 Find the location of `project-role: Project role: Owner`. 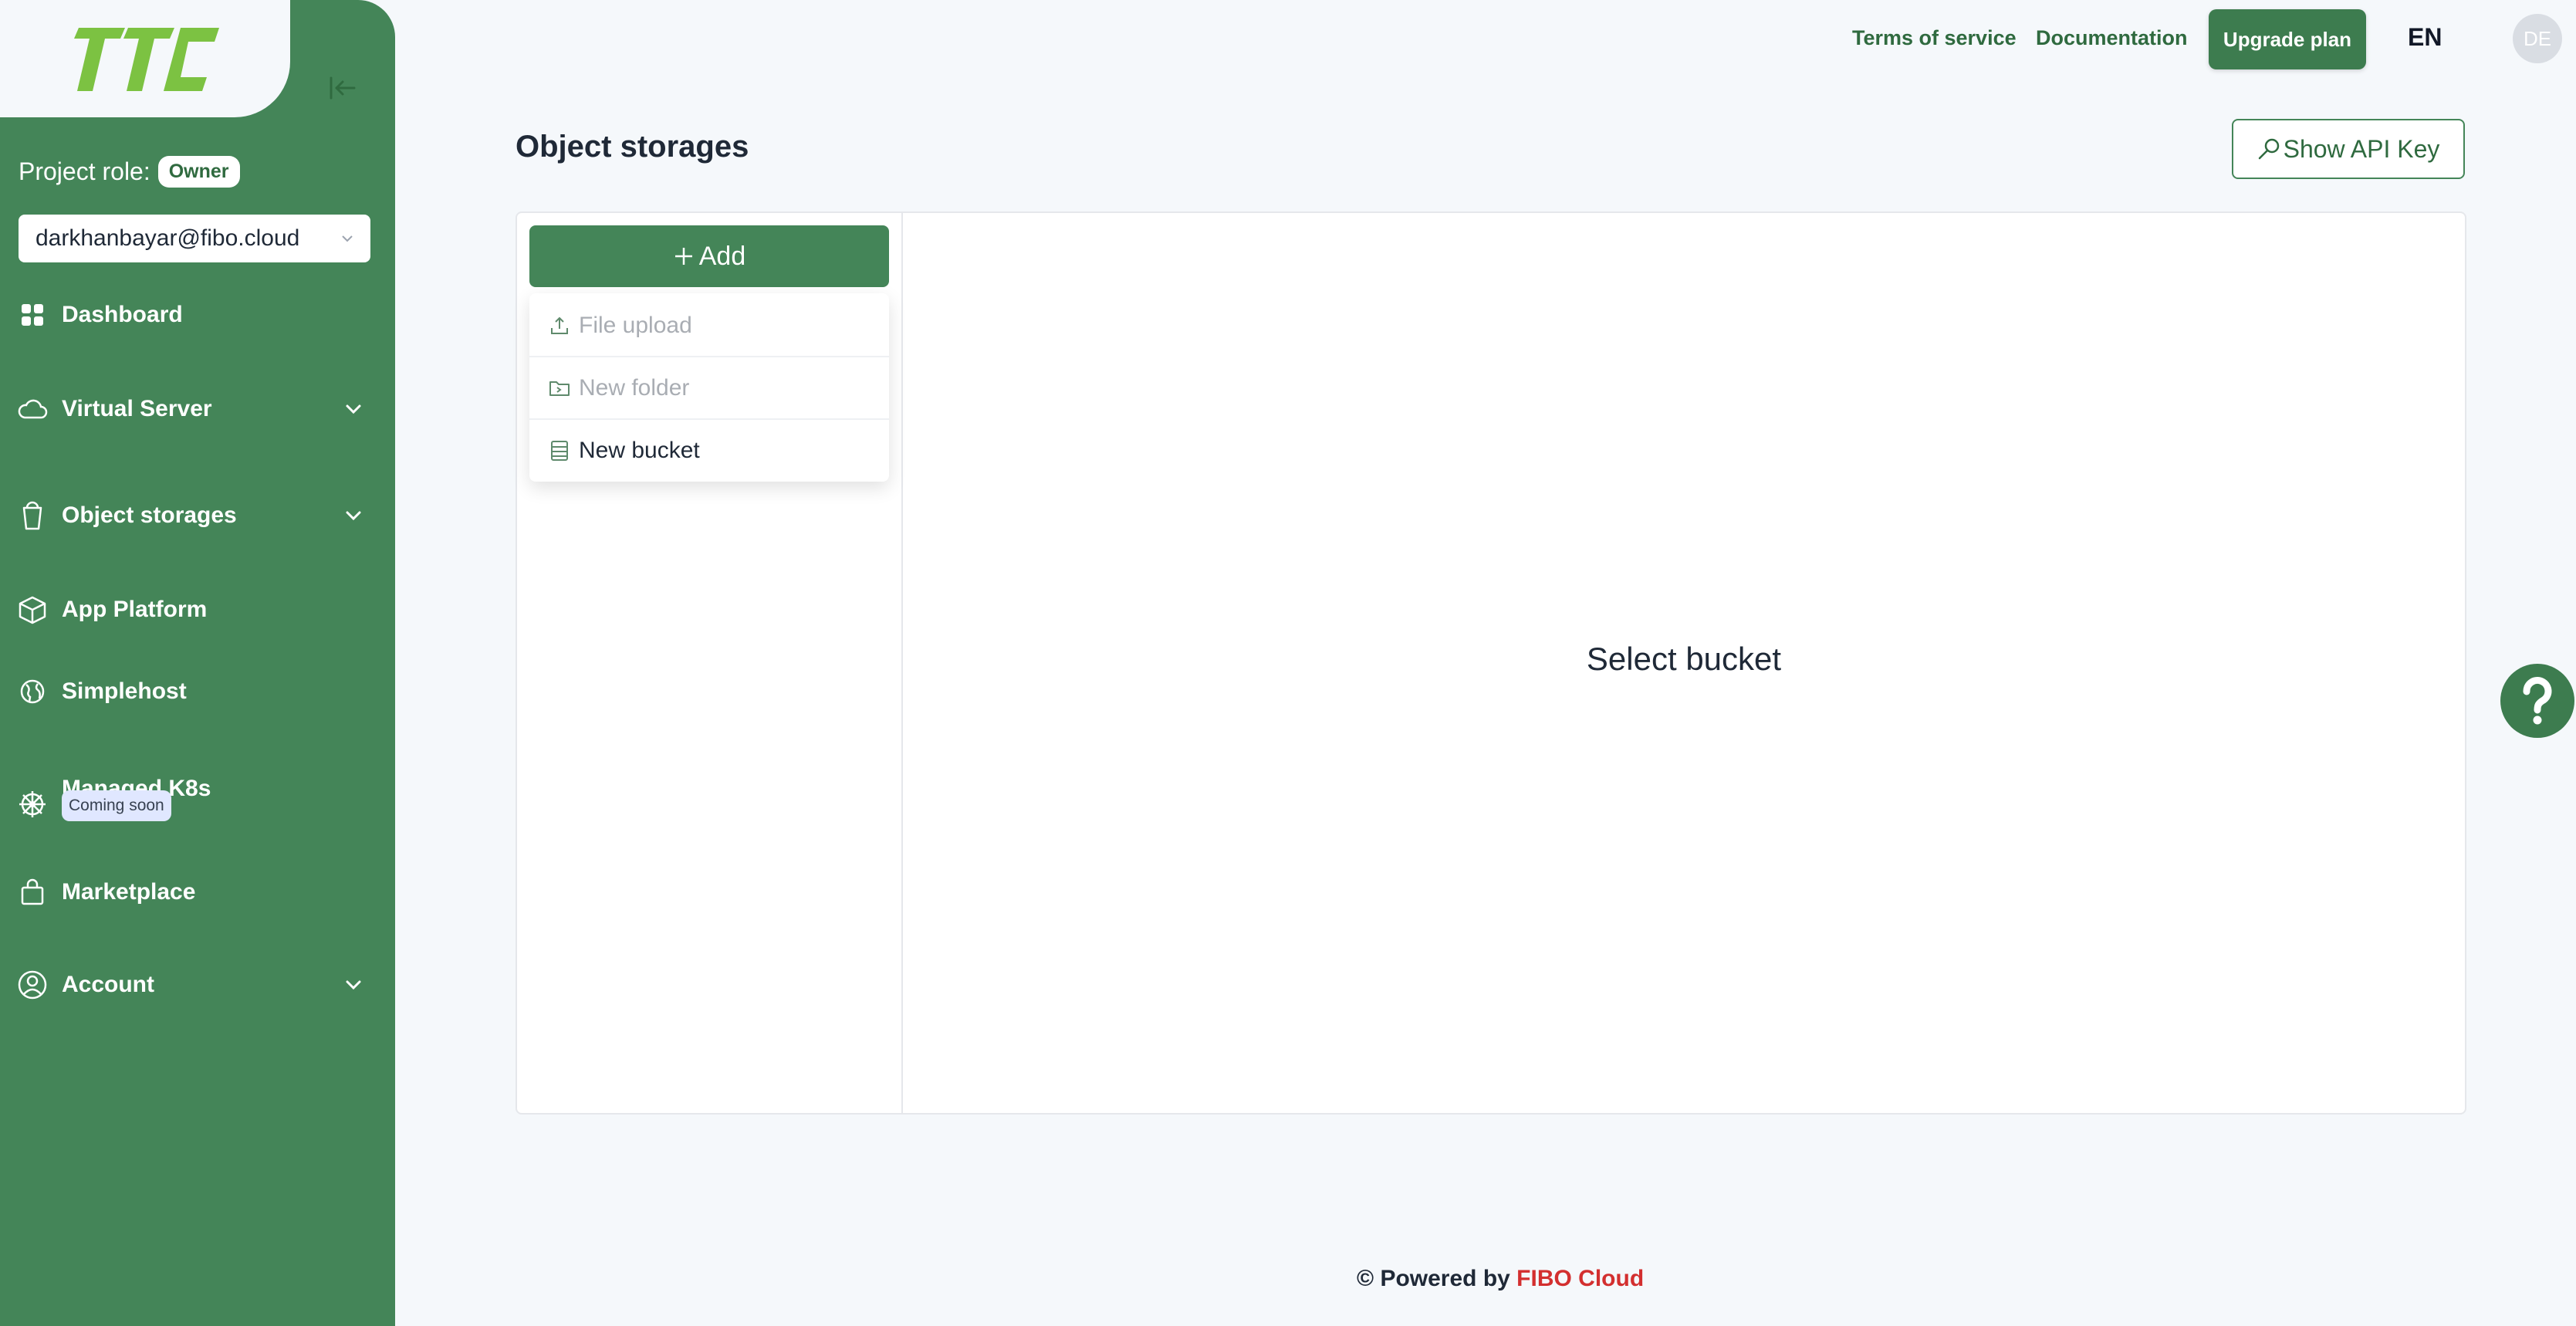

project-role: Project role: Owner is located at coordinates (129, 172).